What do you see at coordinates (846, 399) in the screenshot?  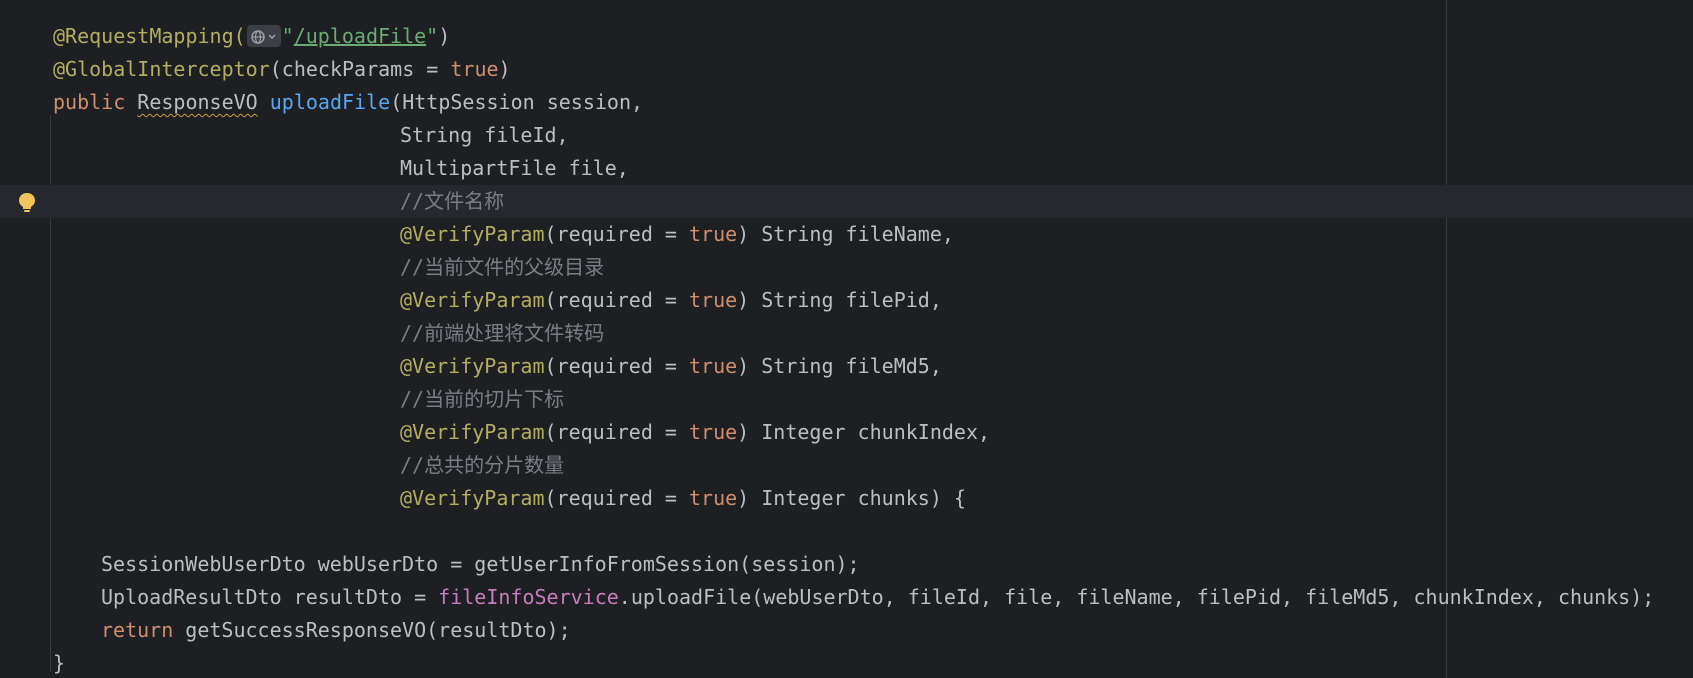 I see `code-line: //当前的切片下标` at bounding box center [846, 399].